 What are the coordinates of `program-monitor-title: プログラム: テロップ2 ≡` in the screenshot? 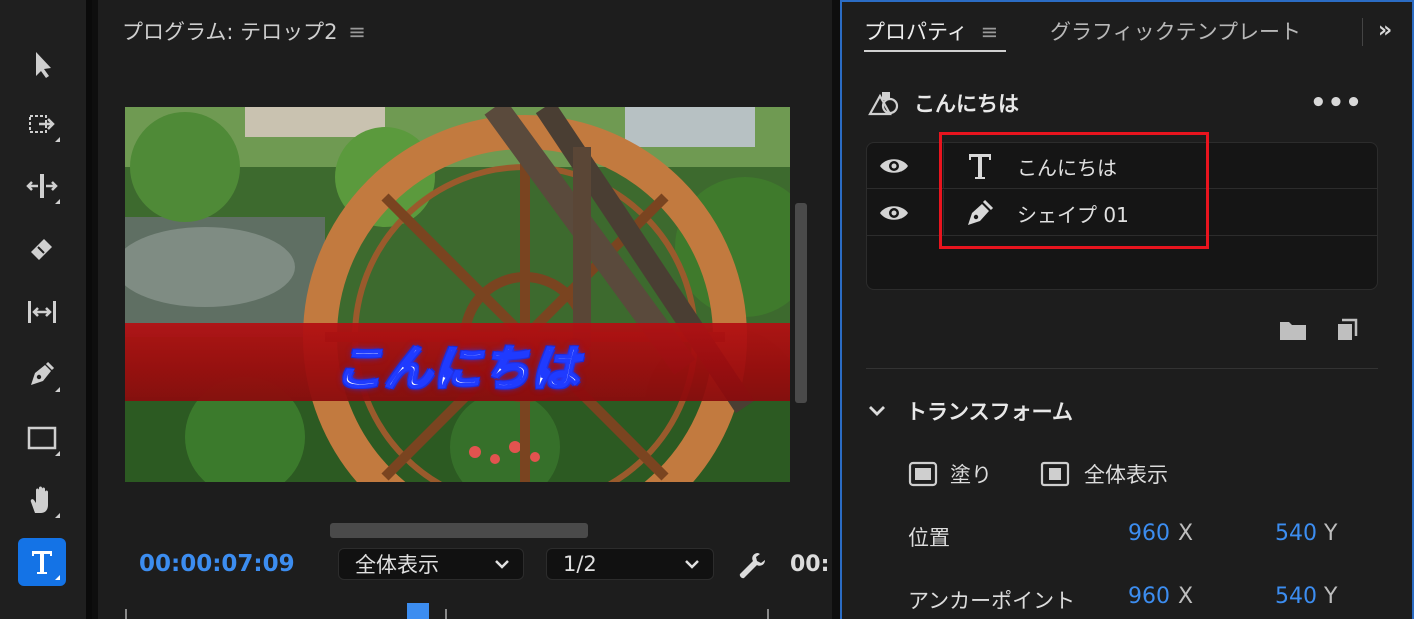 It's located at (244, 31).